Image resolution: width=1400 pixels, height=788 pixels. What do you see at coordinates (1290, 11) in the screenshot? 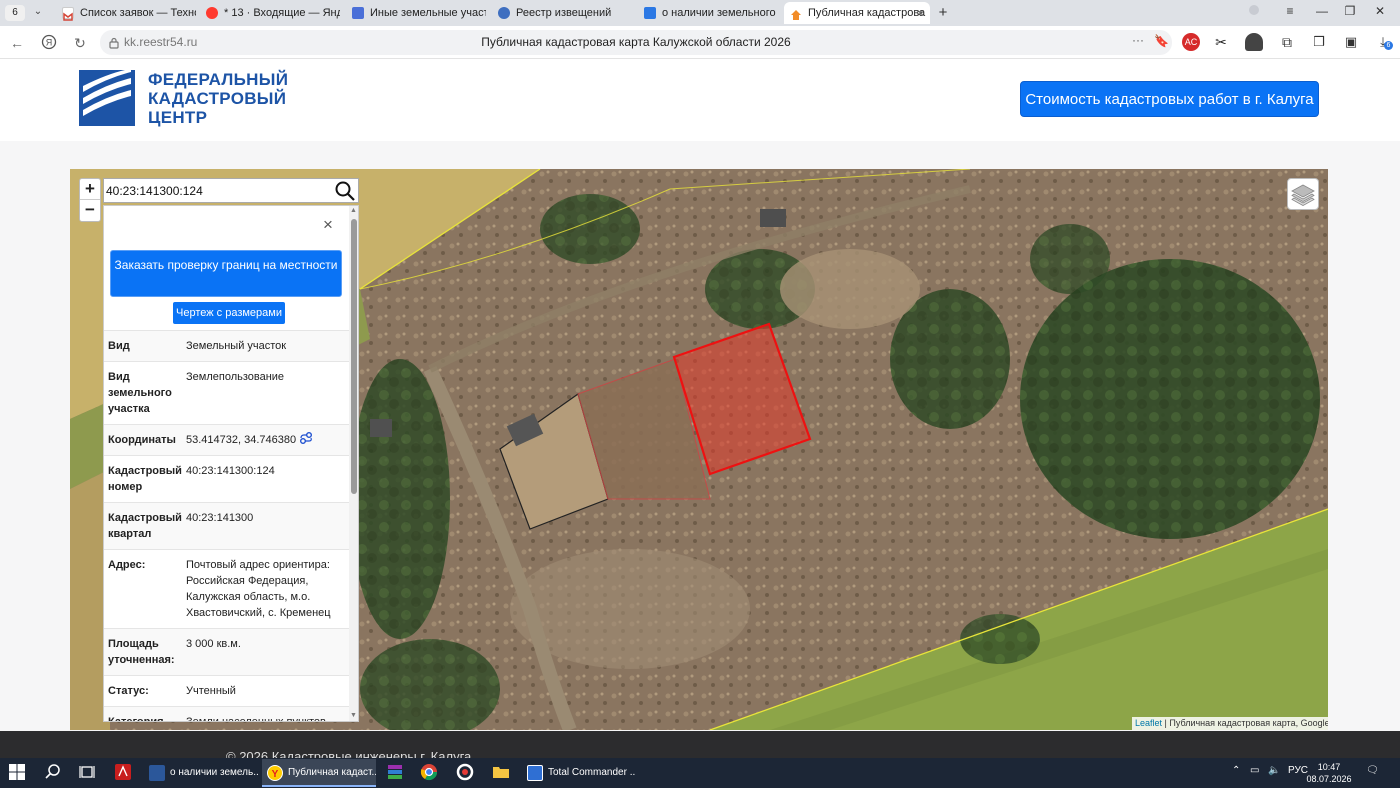
I see `menu-icon: ≡` at bounding box center [1290, 11].